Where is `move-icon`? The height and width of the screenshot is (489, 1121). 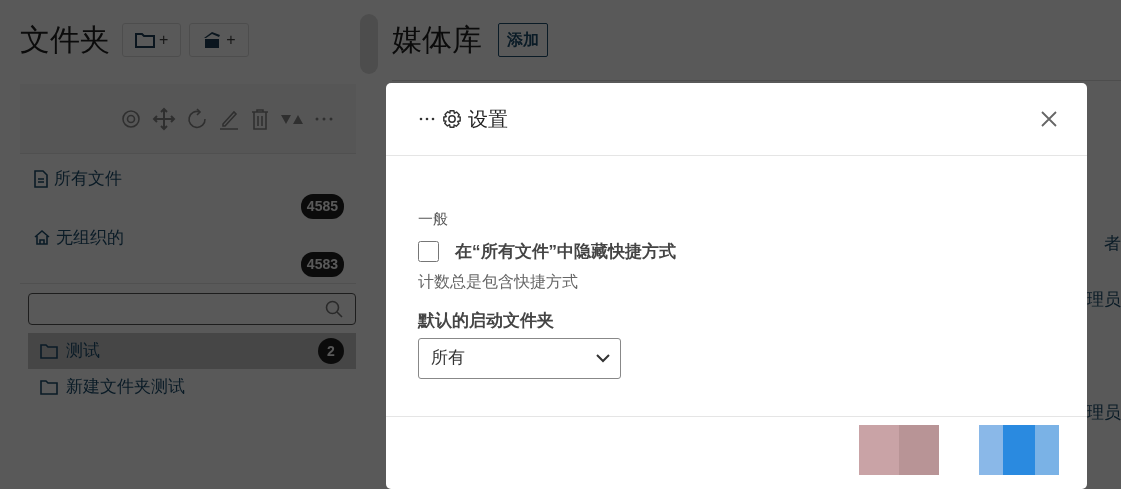 move-icon is located at coordinates (164, 118).